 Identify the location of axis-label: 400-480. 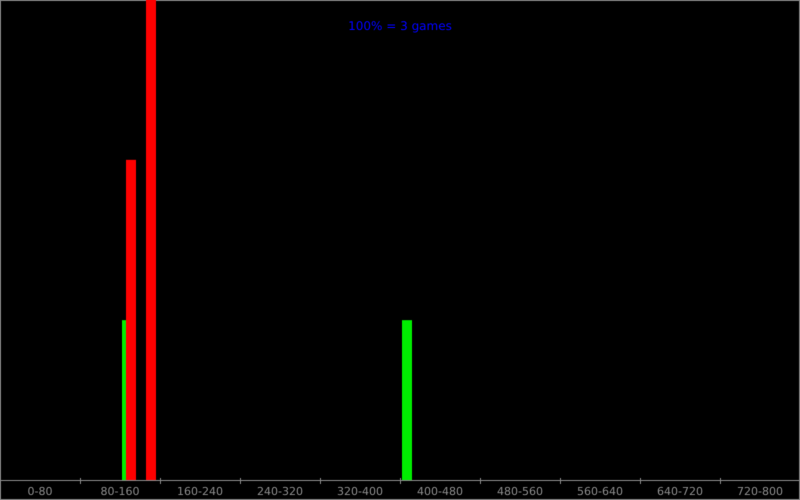
(440, 491).